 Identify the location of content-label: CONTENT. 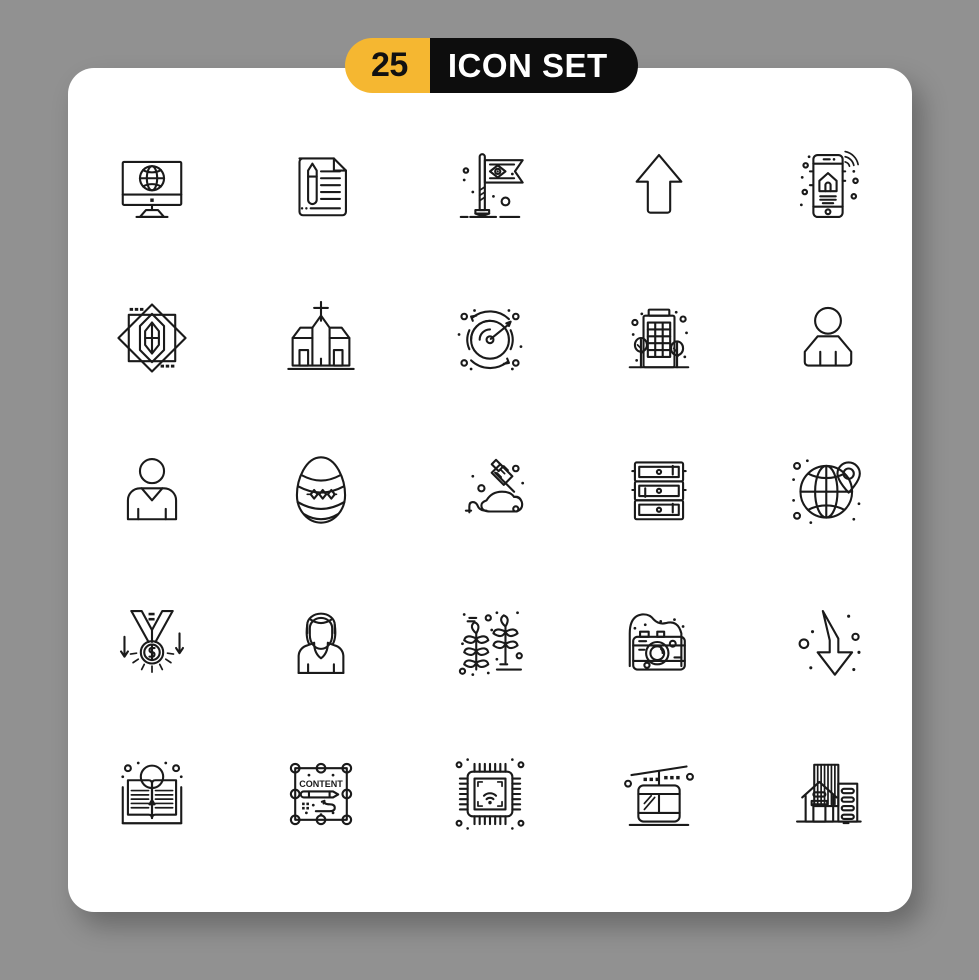
(321, 784).